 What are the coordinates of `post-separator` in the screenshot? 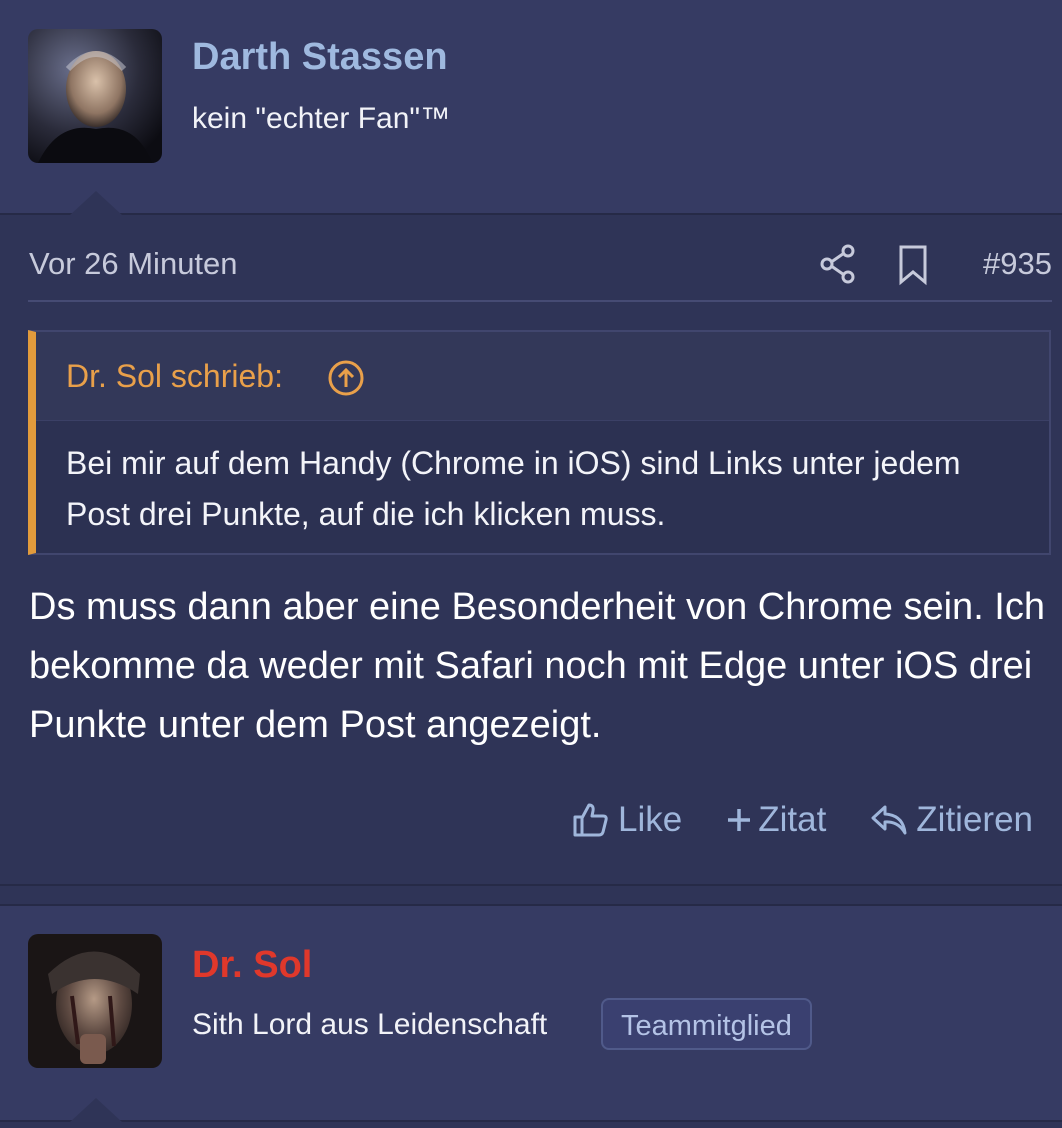 It's located at (531, 885).